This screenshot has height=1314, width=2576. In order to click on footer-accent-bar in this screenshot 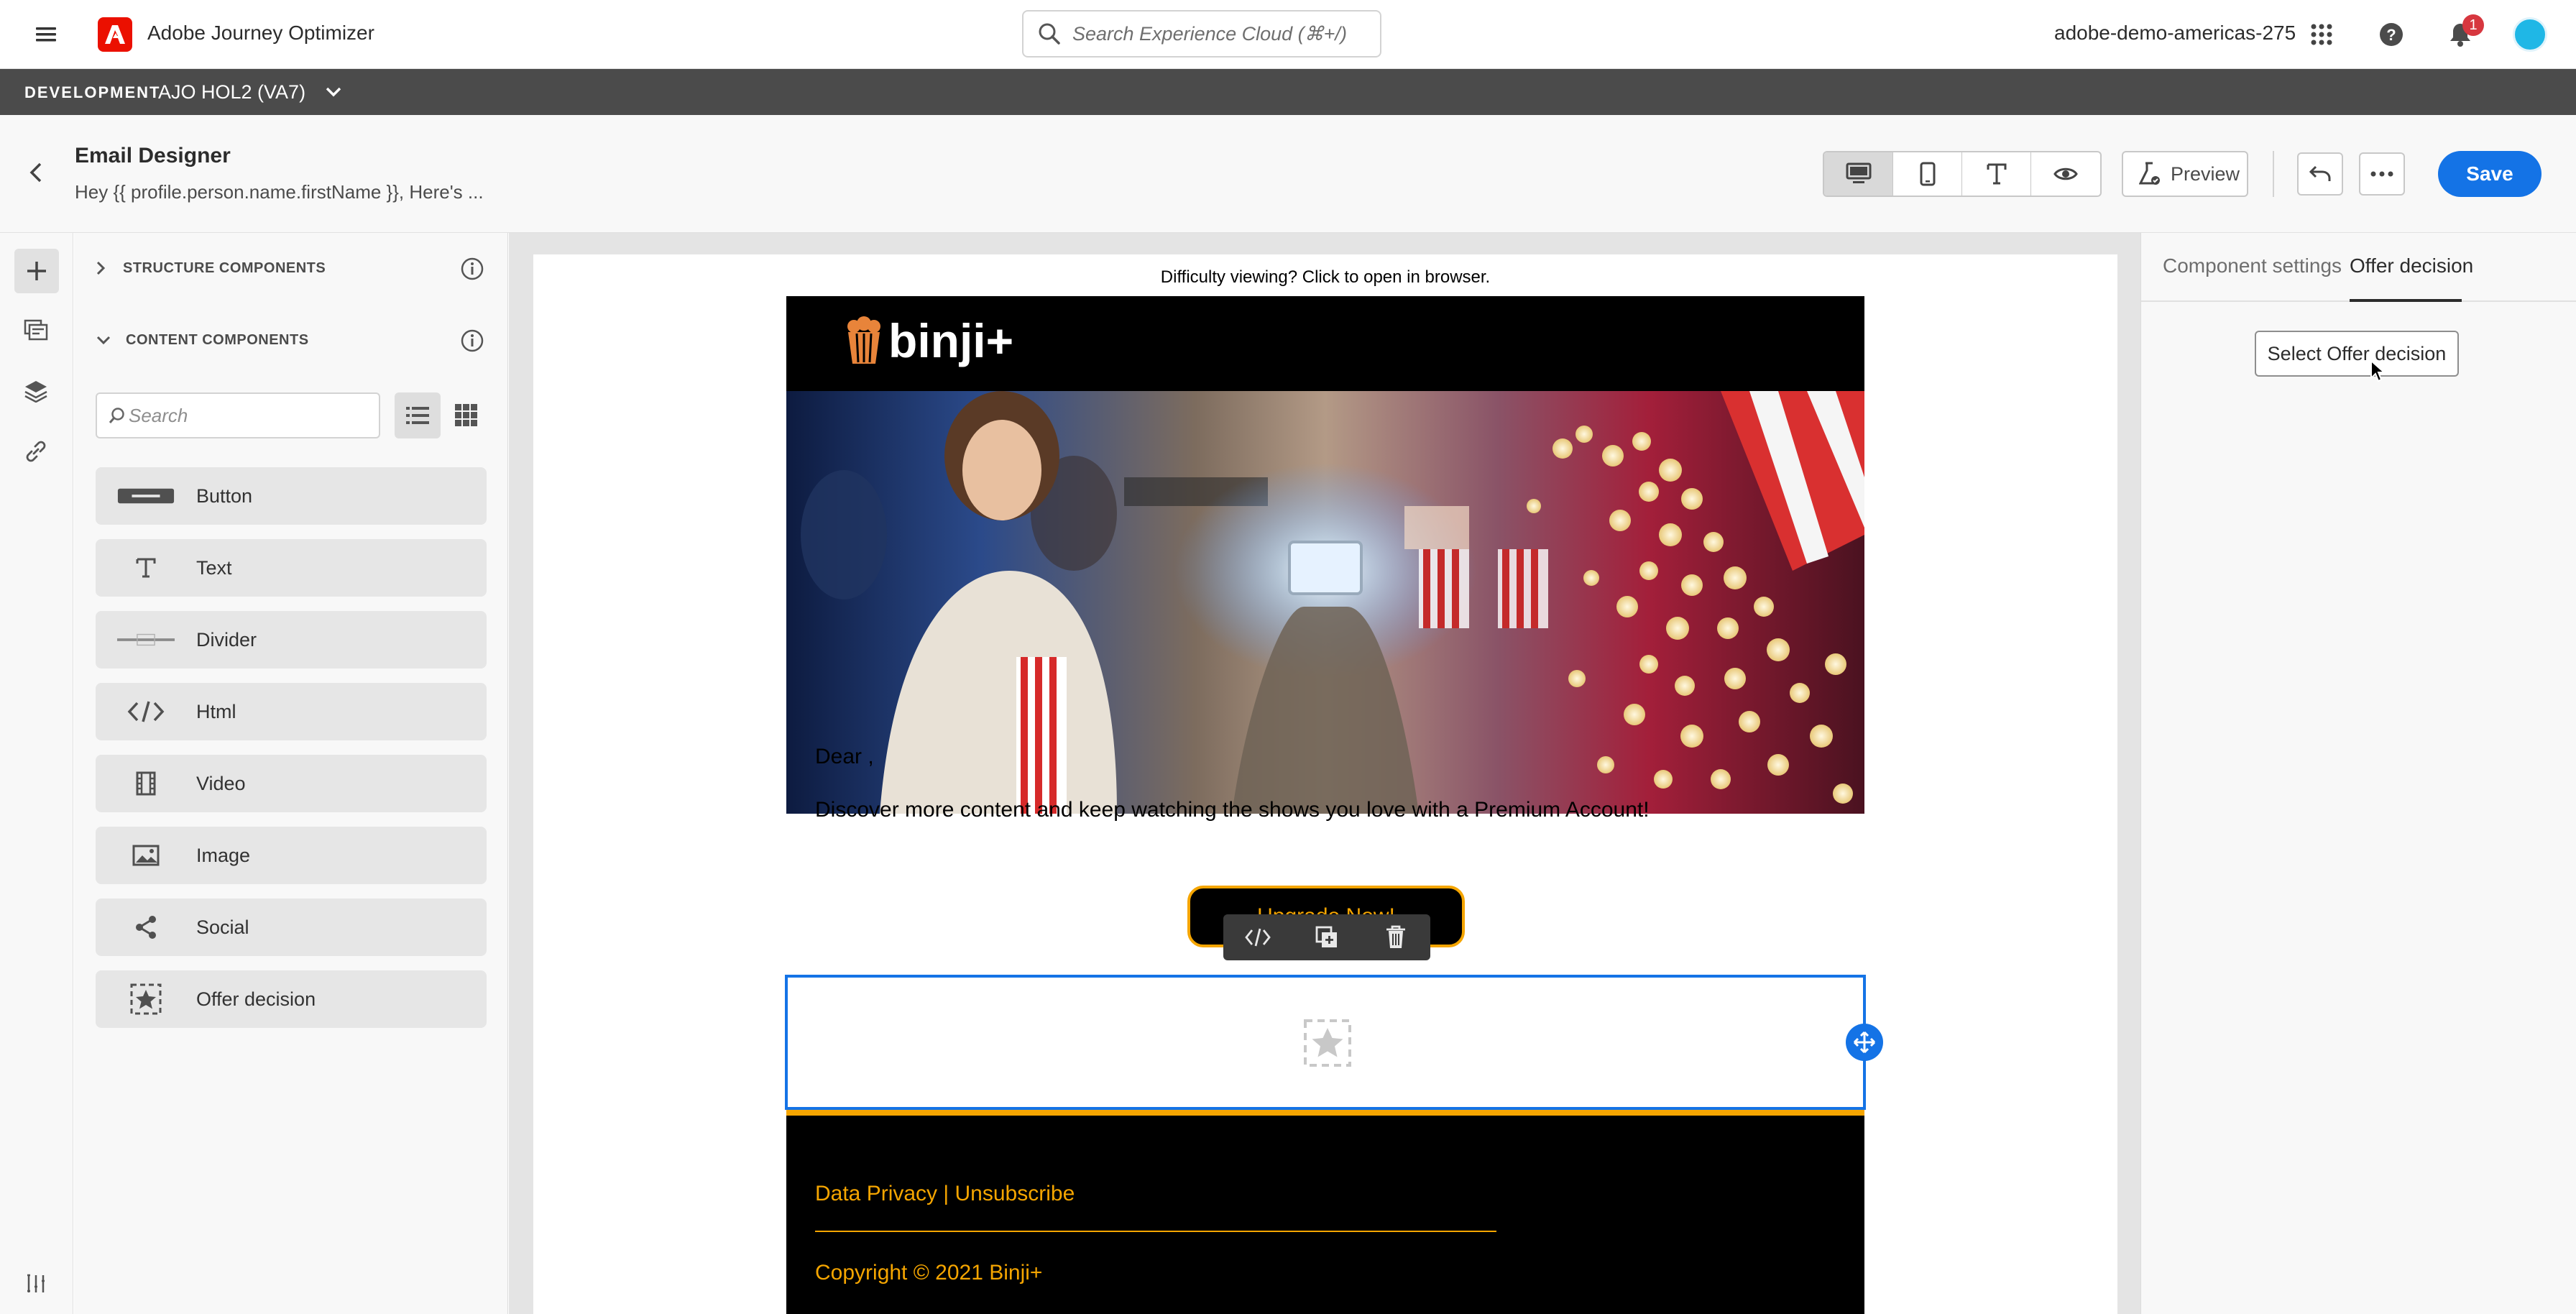, I will do `click(1325, 1113)`.